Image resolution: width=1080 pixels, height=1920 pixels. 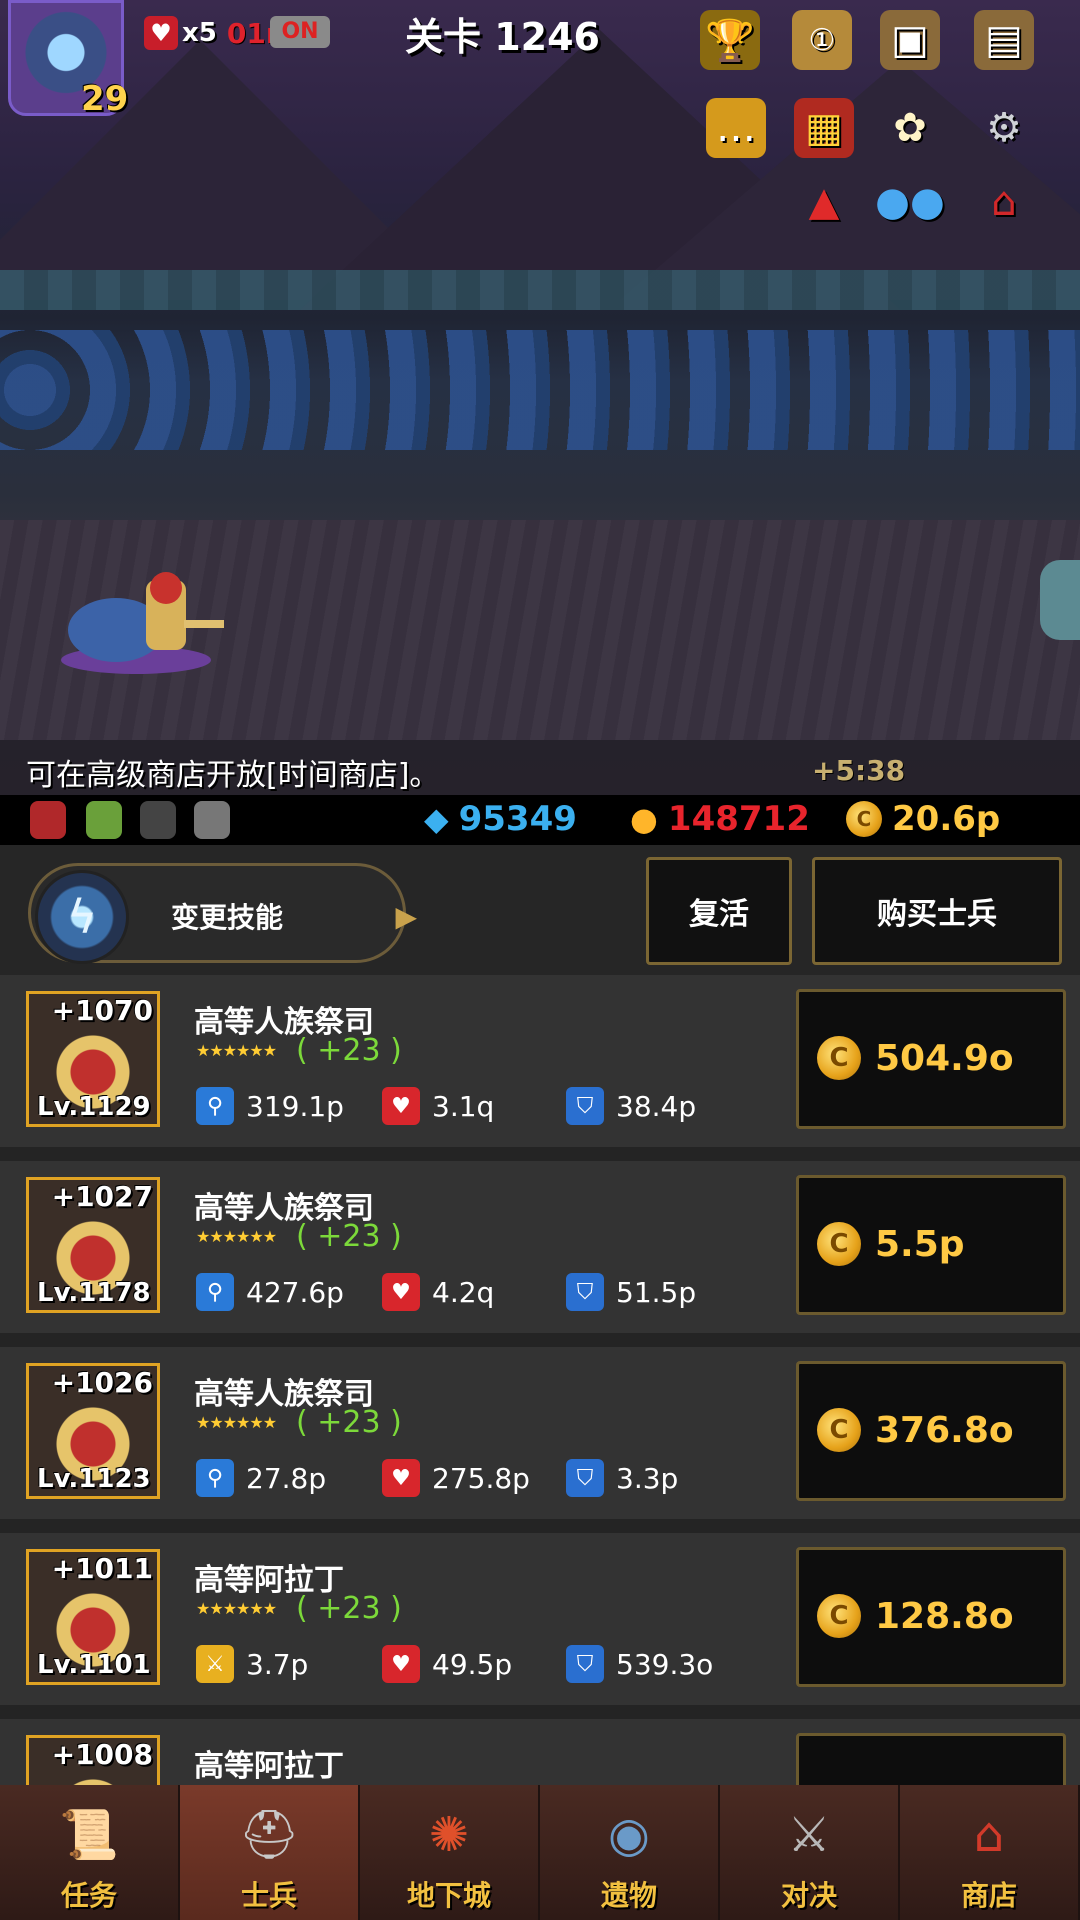 What do you see at coordinates (269, 1835) in the screenshot?
I see `helmet-icon: ⛑` at bounding box center [269, 1835].